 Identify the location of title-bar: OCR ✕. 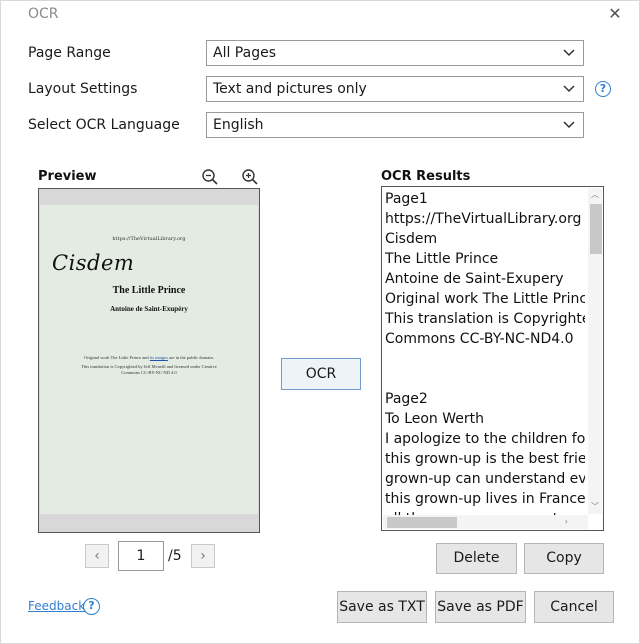
(320, 15).